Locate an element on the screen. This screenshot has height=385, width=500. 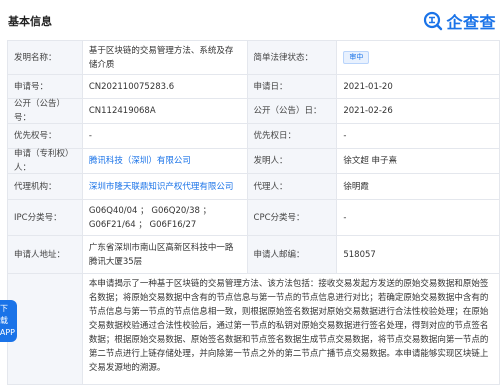
agent-value: 徐明霞 is located at coordinates (418, 186).